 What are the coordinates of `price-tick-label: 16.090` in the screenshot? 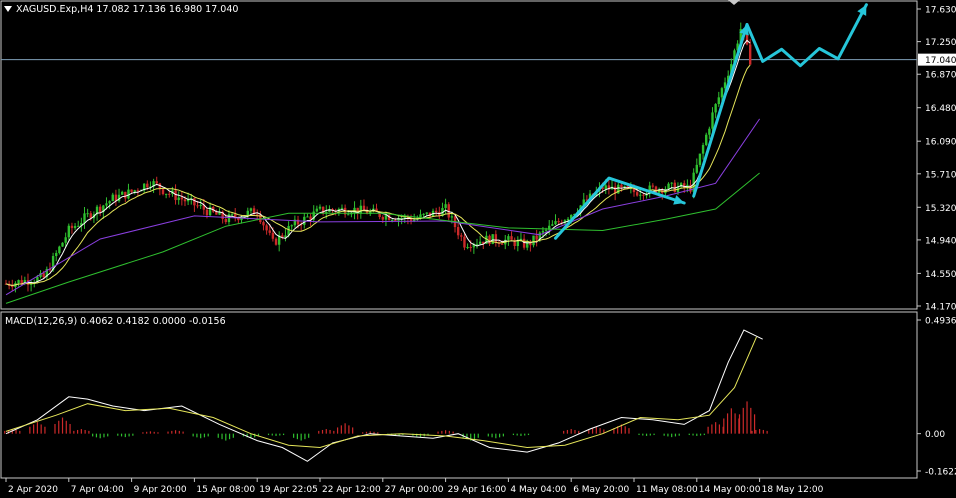 It's located at (940, 143).